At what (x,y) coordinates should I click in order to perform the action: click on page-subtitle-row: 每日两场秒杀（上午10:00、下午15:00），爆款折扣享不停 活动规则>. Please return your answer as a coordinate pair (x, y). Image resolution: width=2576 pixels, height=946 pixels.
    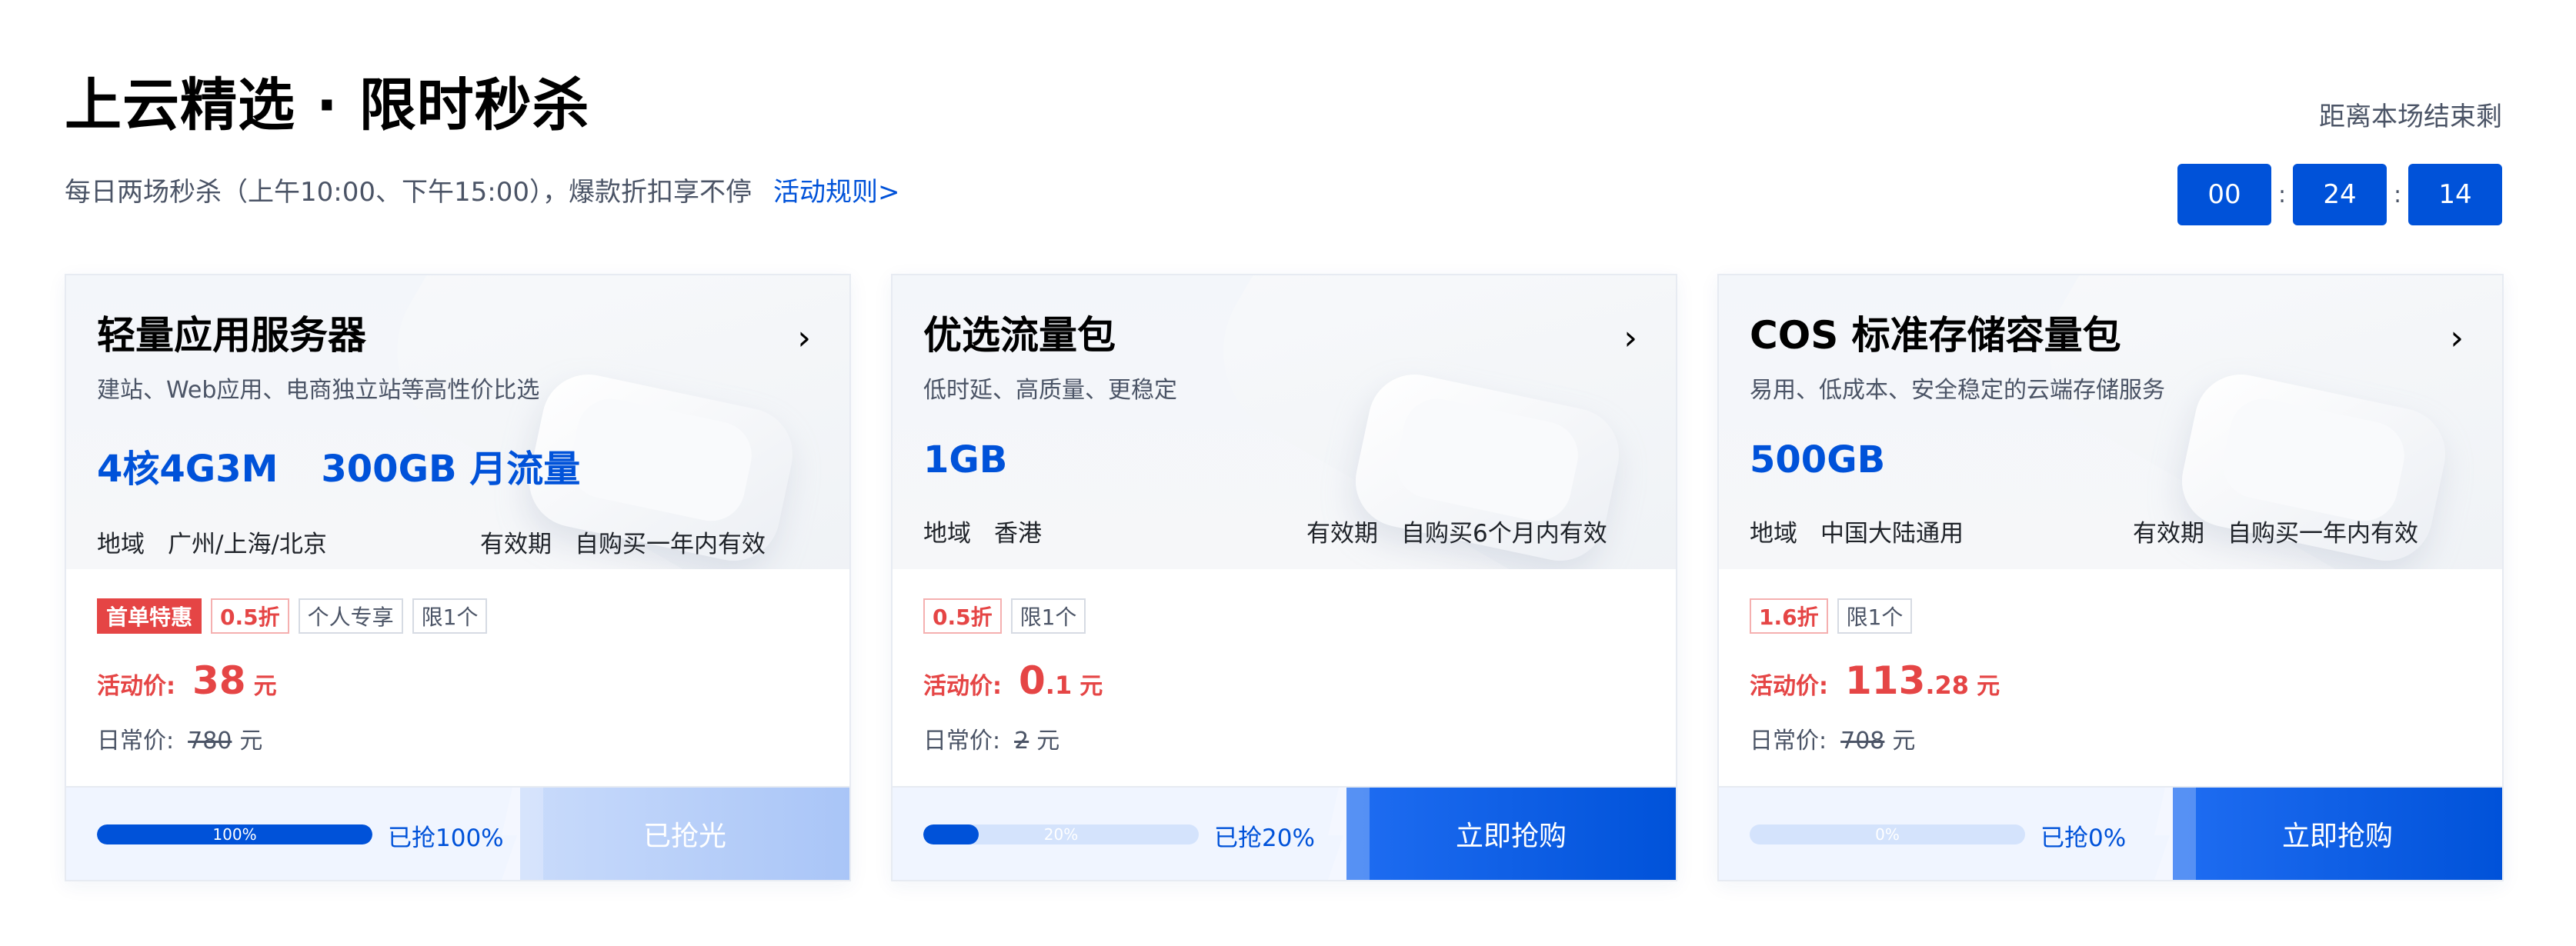
    Looking at the image, I should click on (482, 190).